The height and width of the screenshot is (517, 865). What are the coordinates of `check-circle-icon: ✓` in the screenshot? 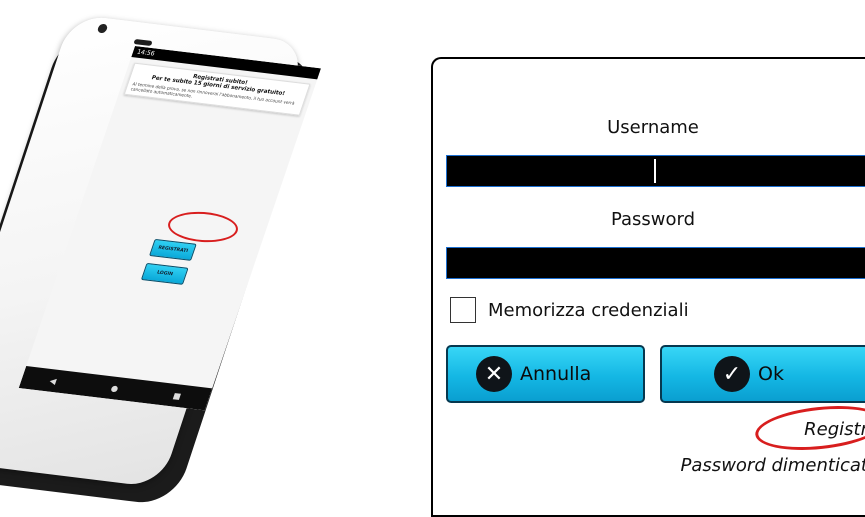 It's located at (732, 374).